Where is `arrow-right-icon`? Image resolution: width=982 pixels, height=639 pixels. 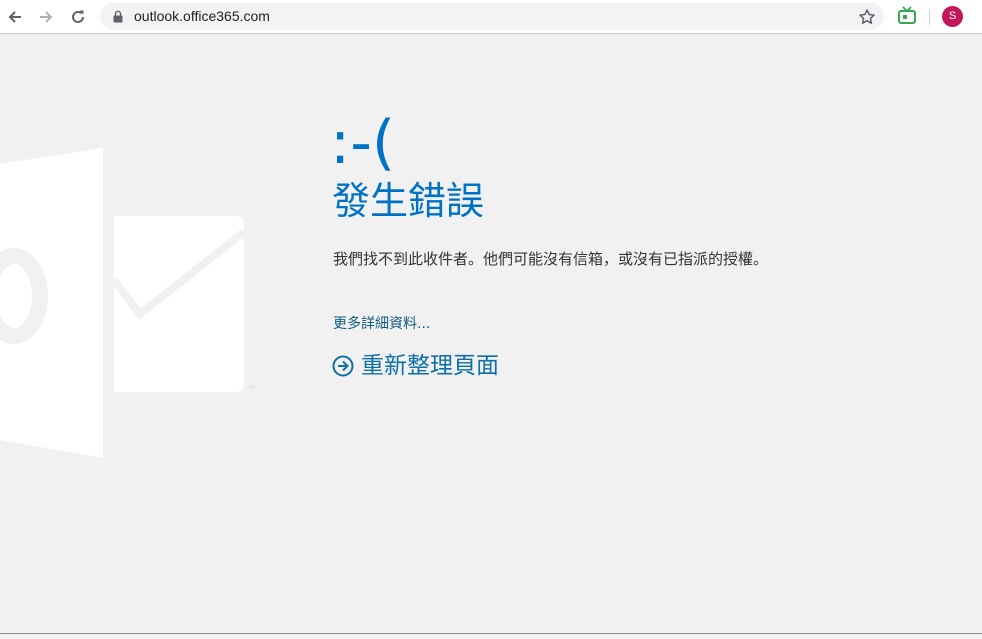 arrow-right-icon is located at coordinates (46, 17).